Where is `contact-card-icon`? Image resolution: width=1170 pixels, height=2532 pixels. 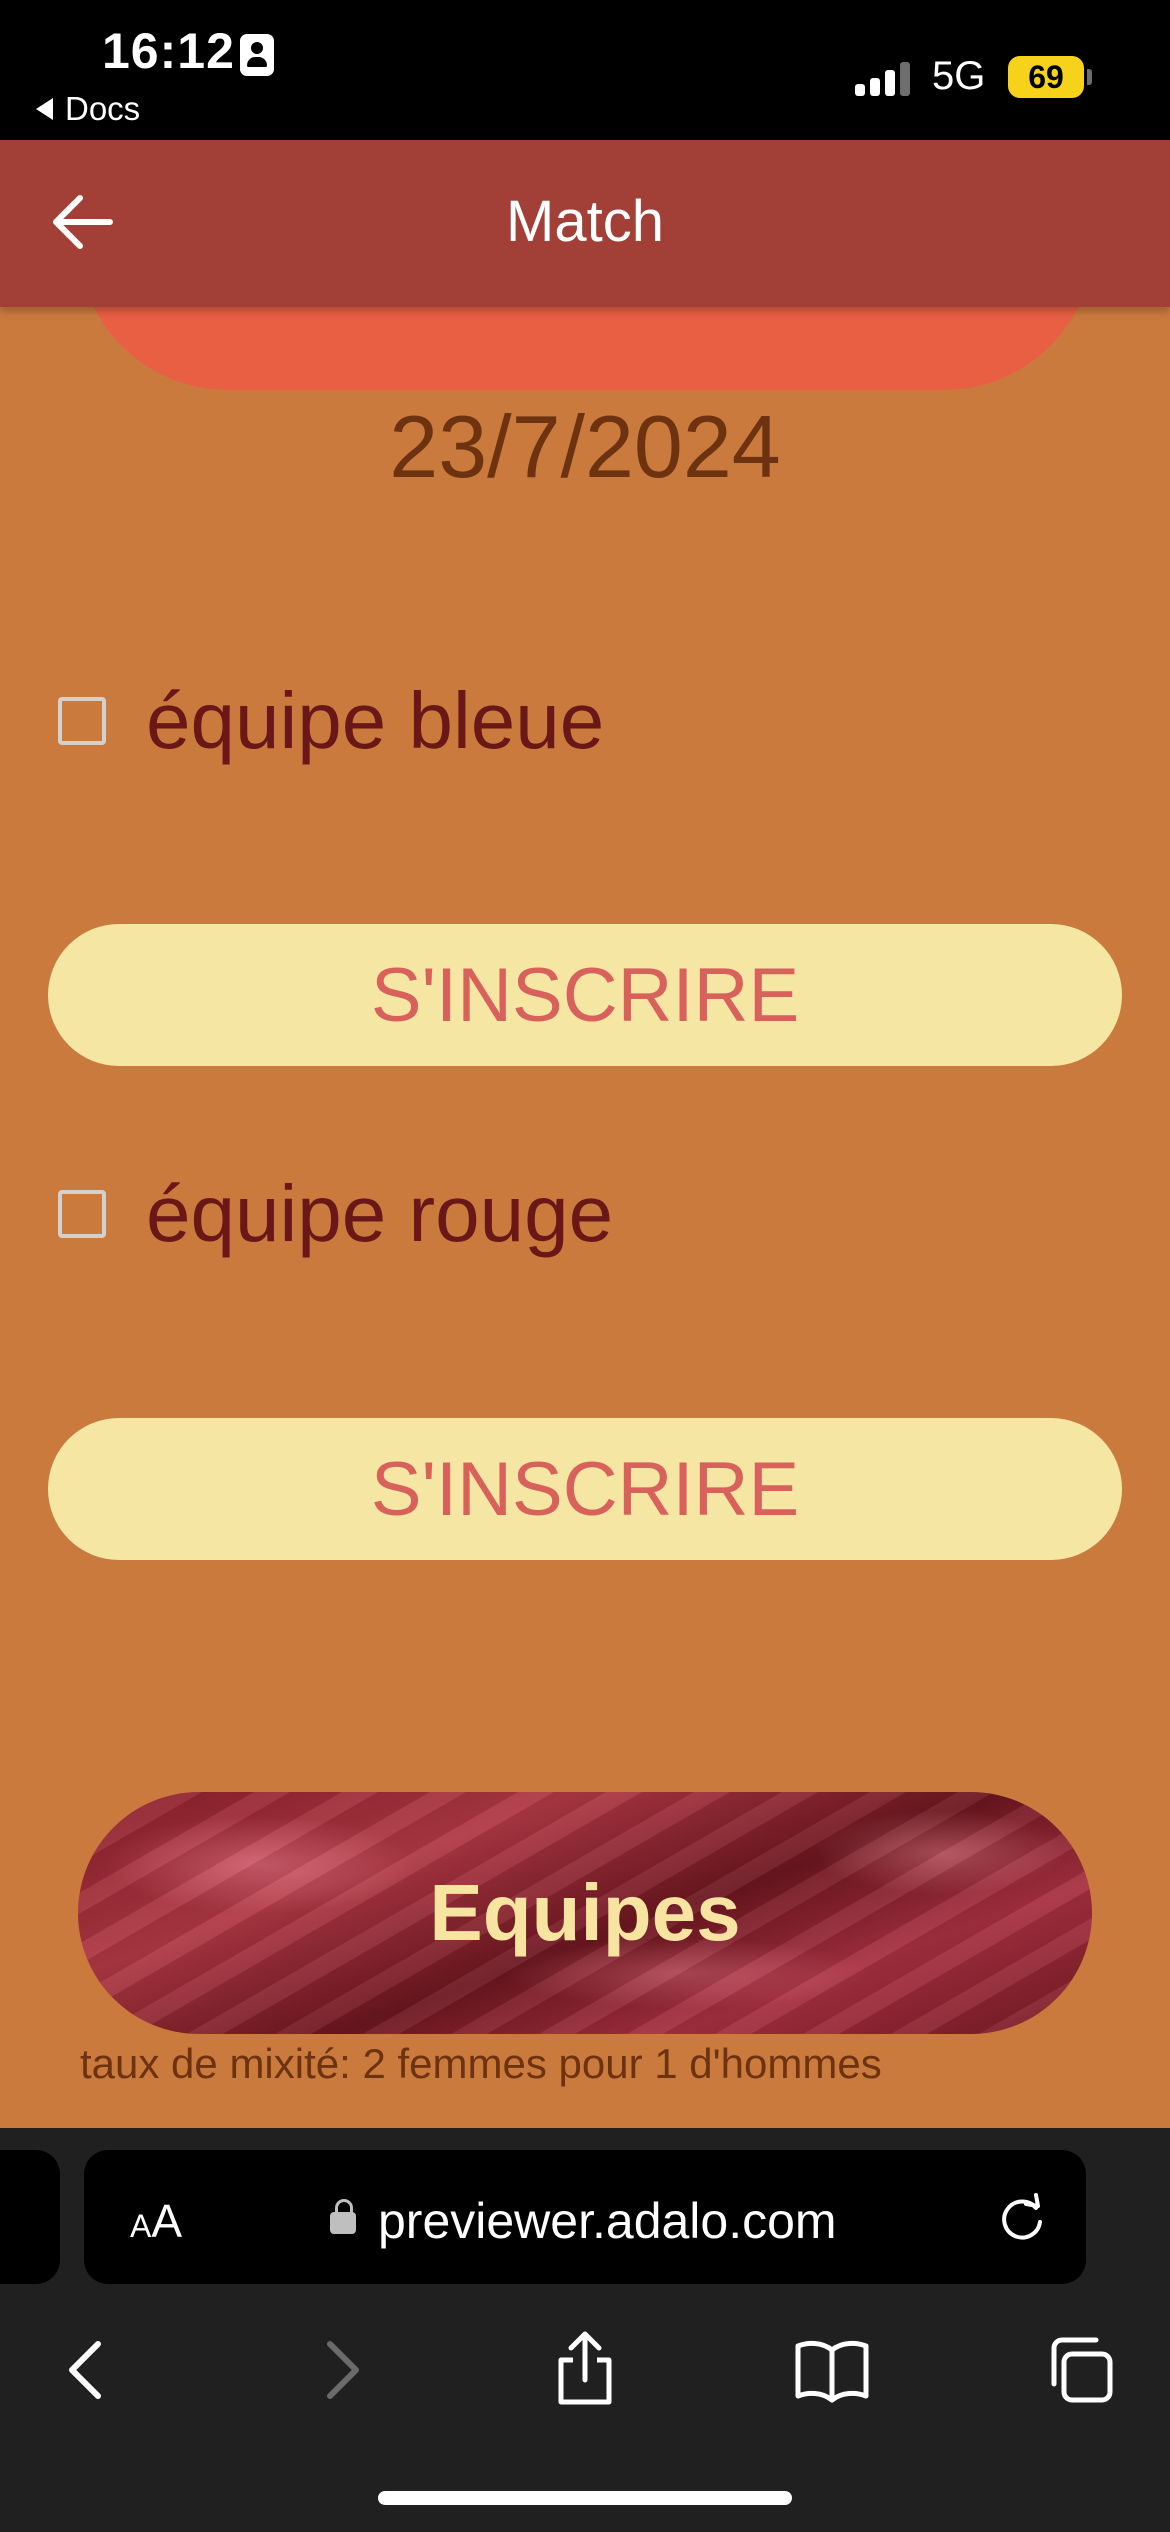
contact-card-icon is located at coordinates (257, 55).